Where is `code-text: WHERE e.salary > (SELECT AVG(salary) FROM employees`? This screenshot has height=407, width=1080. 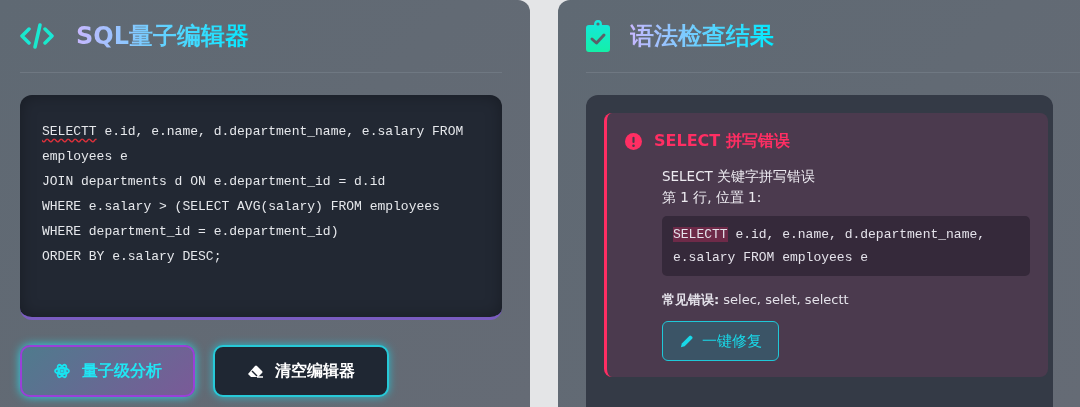
code-text: WHERE e.salary > (SELECT AVG(salary) FROM employees is located at coordinates (241, 206).